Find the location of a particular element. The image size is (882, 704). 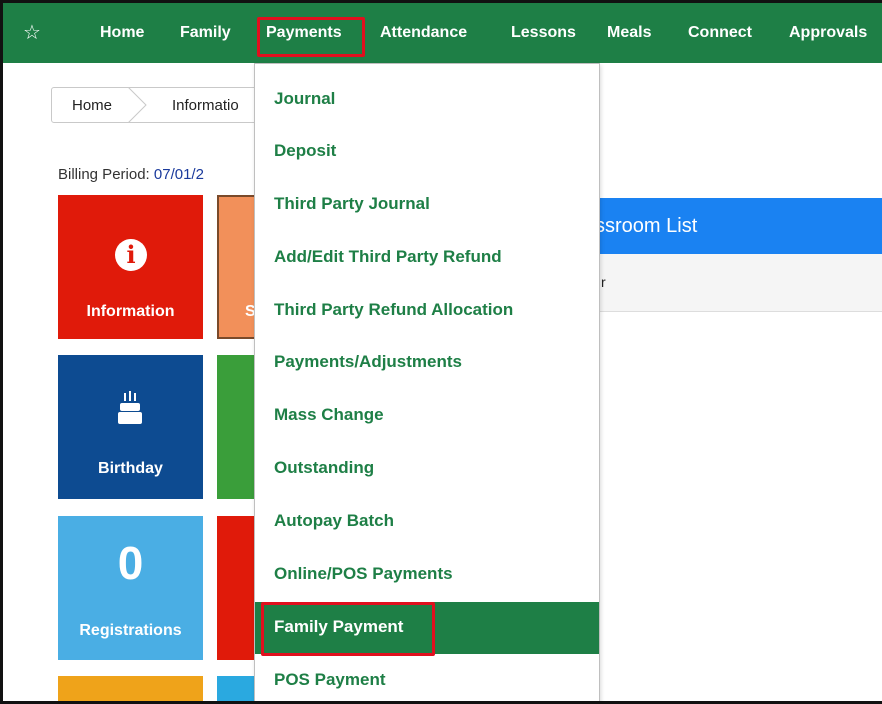

red-tile is located at coordinates (237, 588).